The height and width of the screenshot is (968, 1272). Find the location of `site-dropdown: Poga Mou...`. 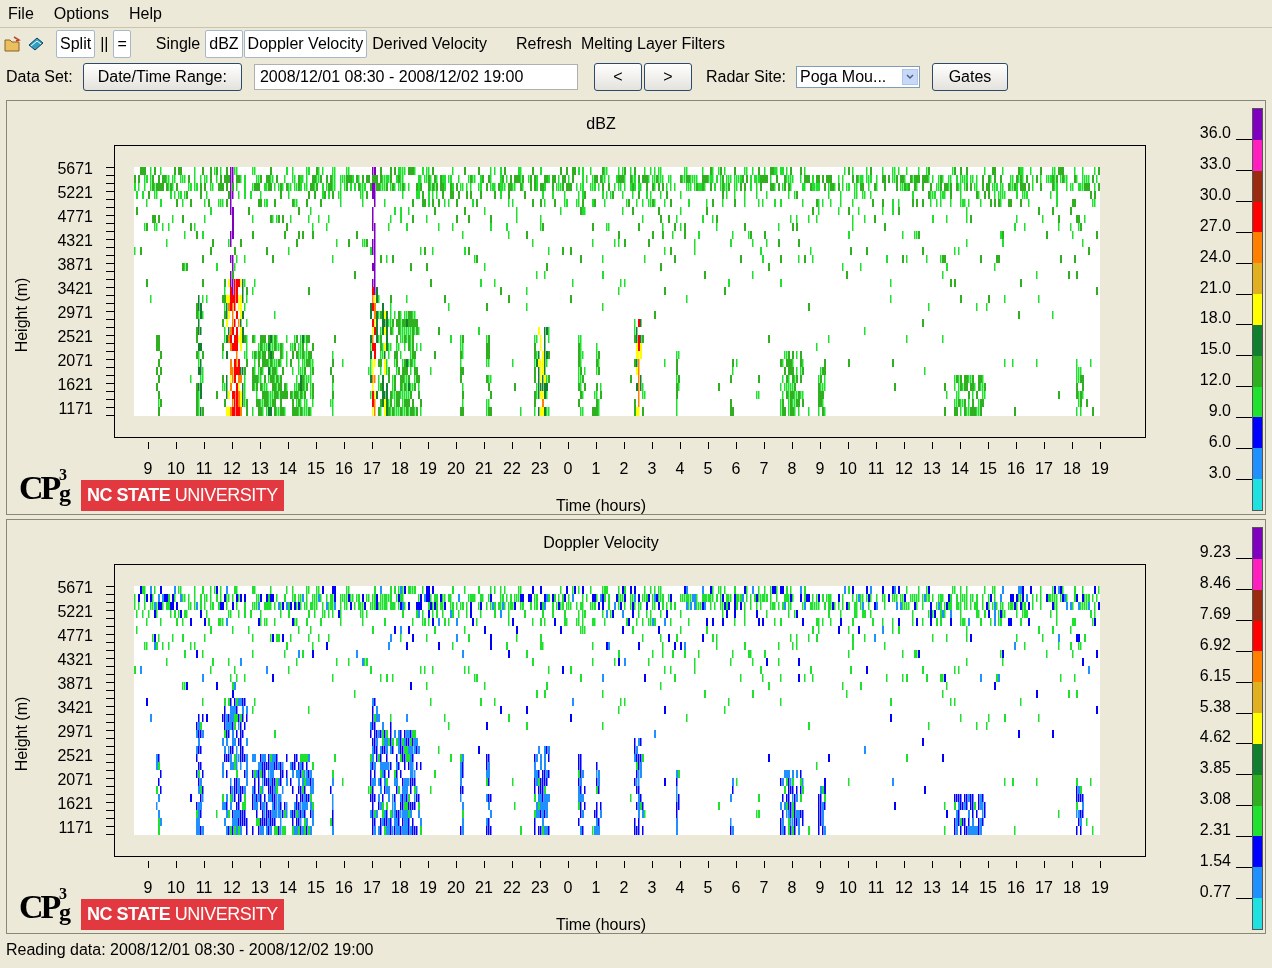

site-dropdown: Poga Mou... is located at coordinates (858, 77).